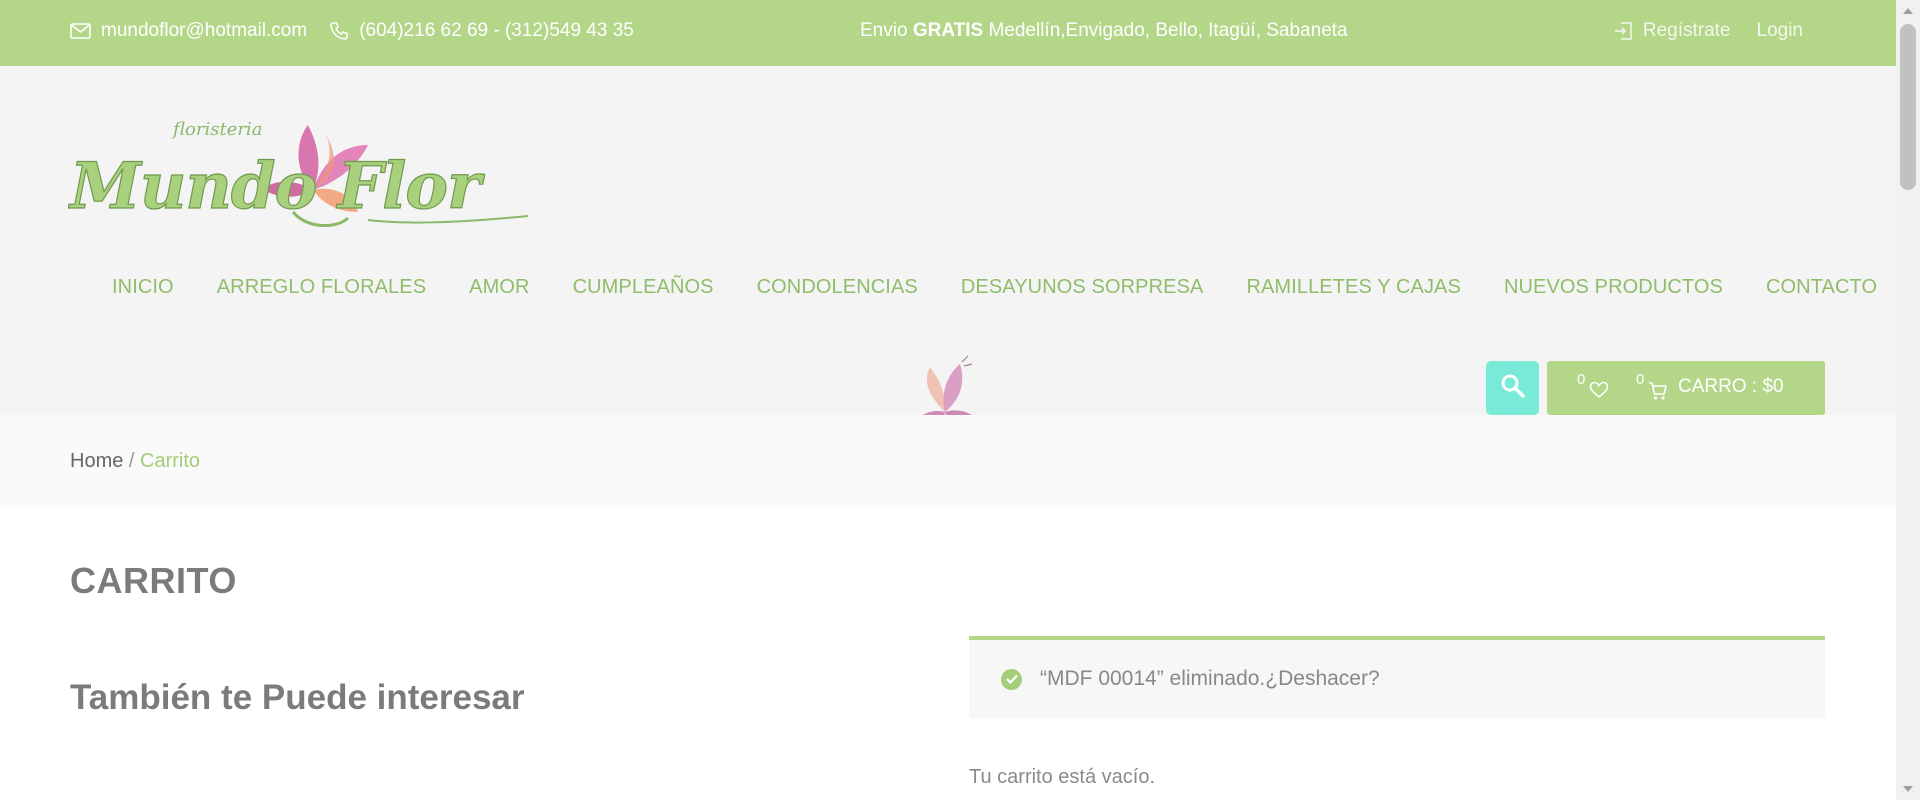  What do you see at coordinates (321, 287) in the screenshot?
I see `nav-arreglo-florales: ARREGLO FLORALES` at bounding box center [321, 287].